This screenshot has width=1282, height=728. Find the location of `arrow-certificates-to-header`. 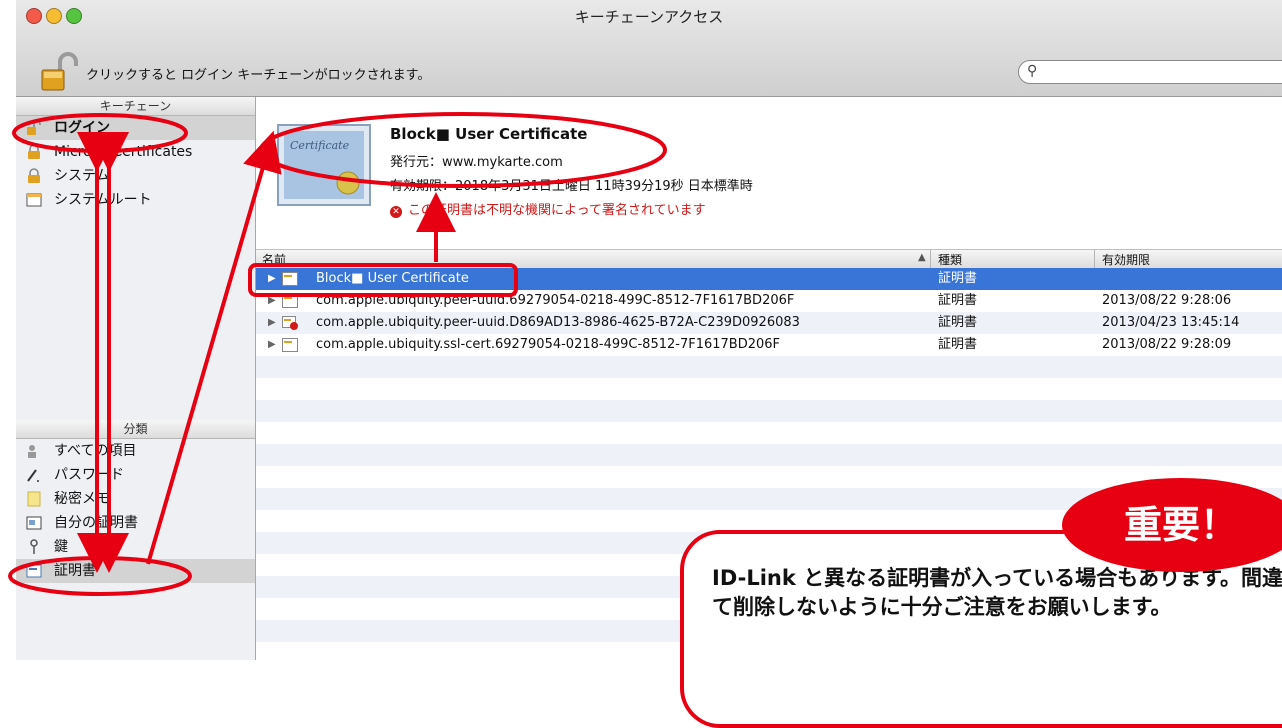

arrow-certificates-to-header is located at coordinates (214, 347).